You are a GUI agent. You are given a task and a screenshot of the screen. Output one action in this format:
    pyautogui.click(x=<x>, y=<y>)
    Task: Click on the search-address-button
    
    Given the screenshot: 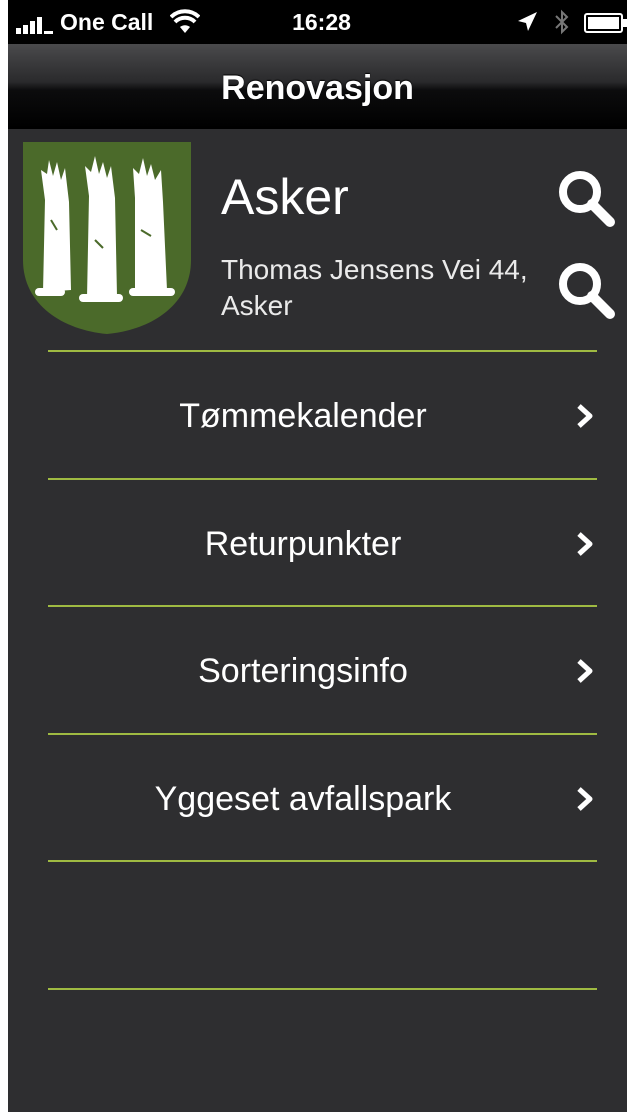 What is the action you would take?
    pyautogui.click(x=586, y=290)
    